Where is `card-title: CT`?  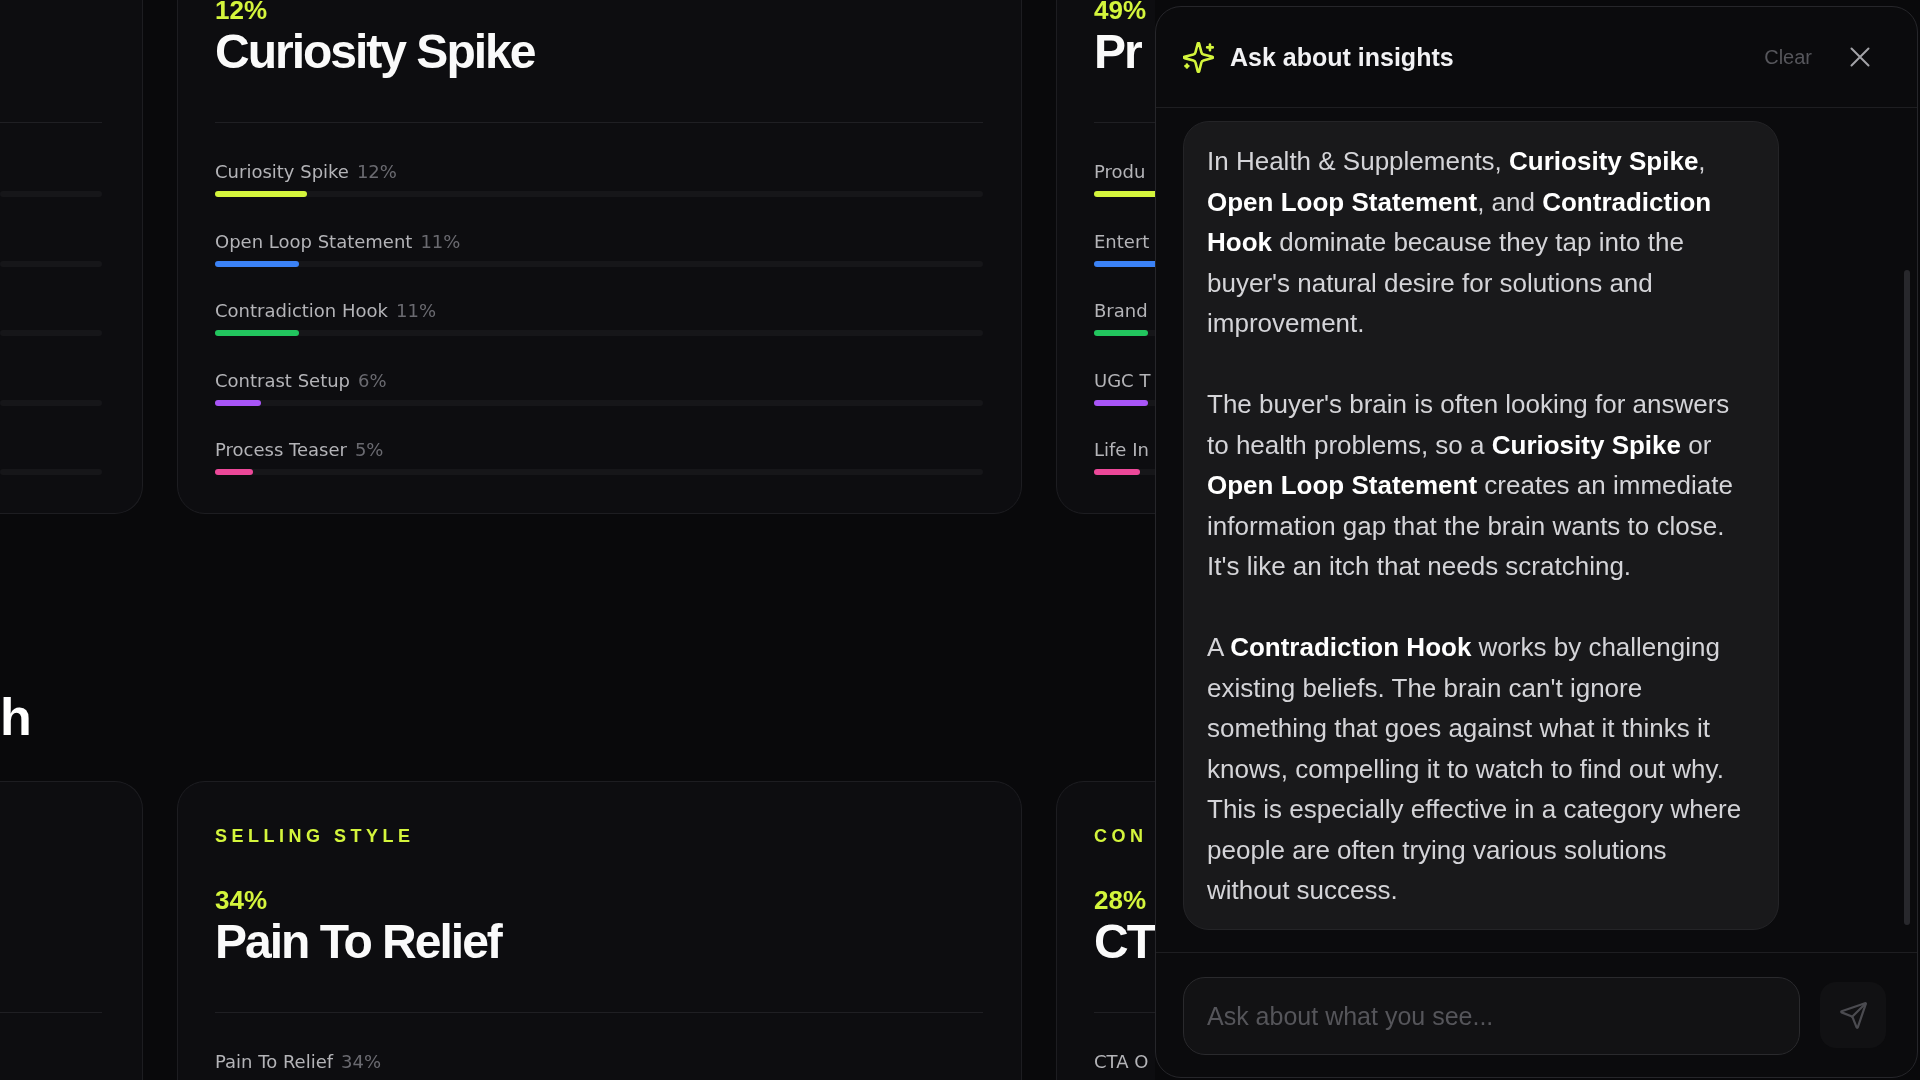 card-title: CT is located at coordinates (1124, 942).